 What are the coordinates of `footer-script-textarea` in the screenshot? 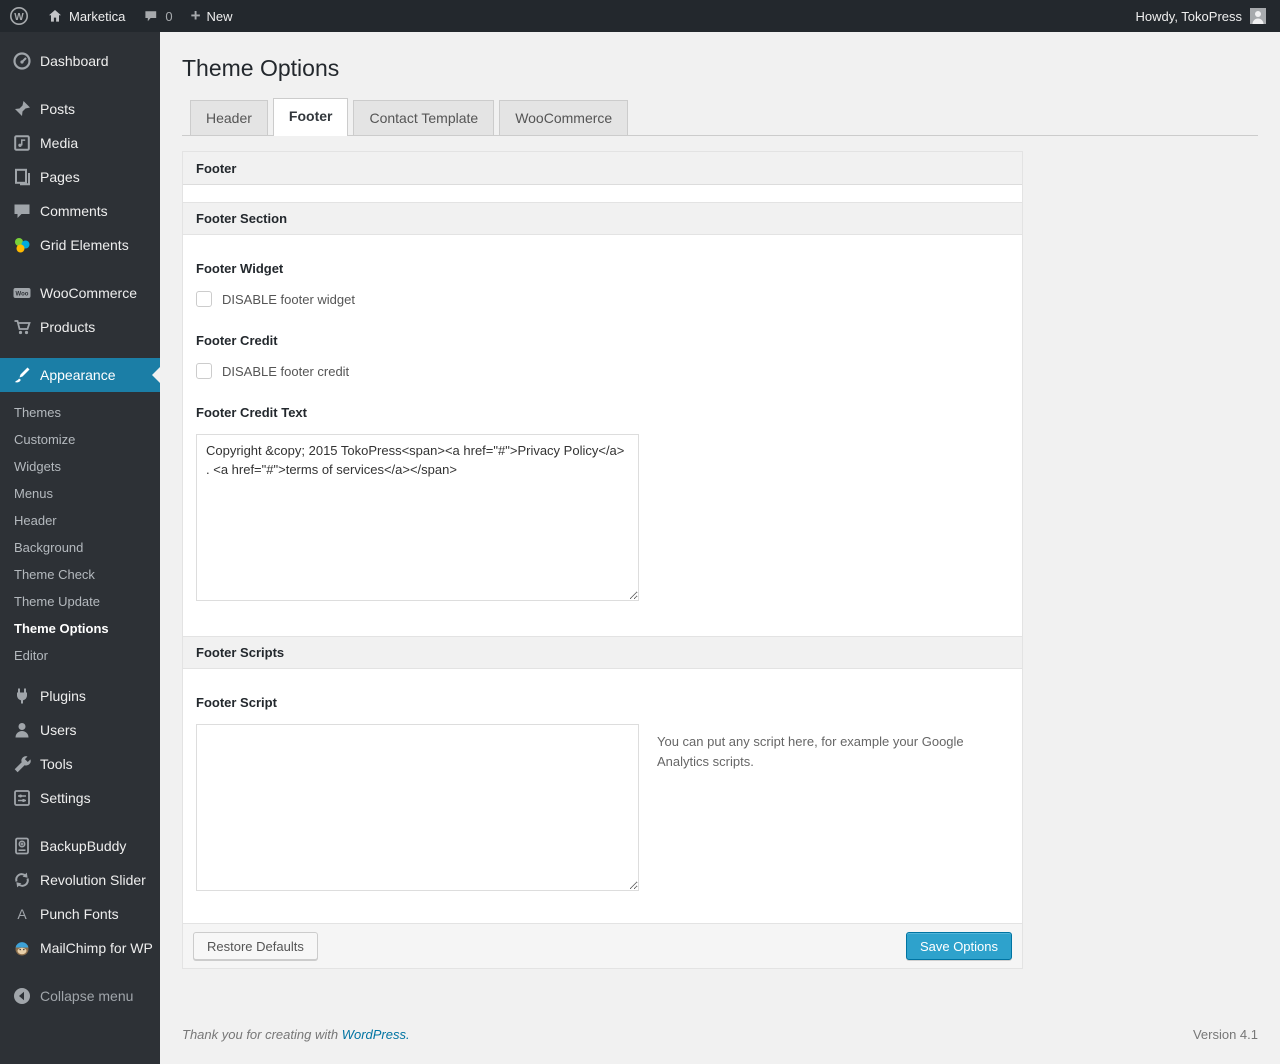 It's located at (417, 807).